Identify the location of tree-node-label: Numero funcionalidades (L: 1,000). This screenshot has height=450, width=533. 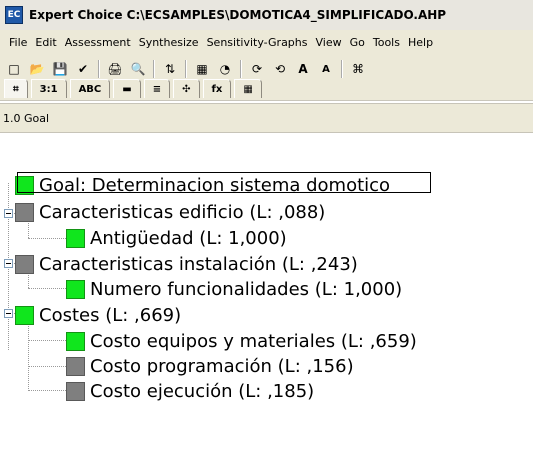
(246, 289).